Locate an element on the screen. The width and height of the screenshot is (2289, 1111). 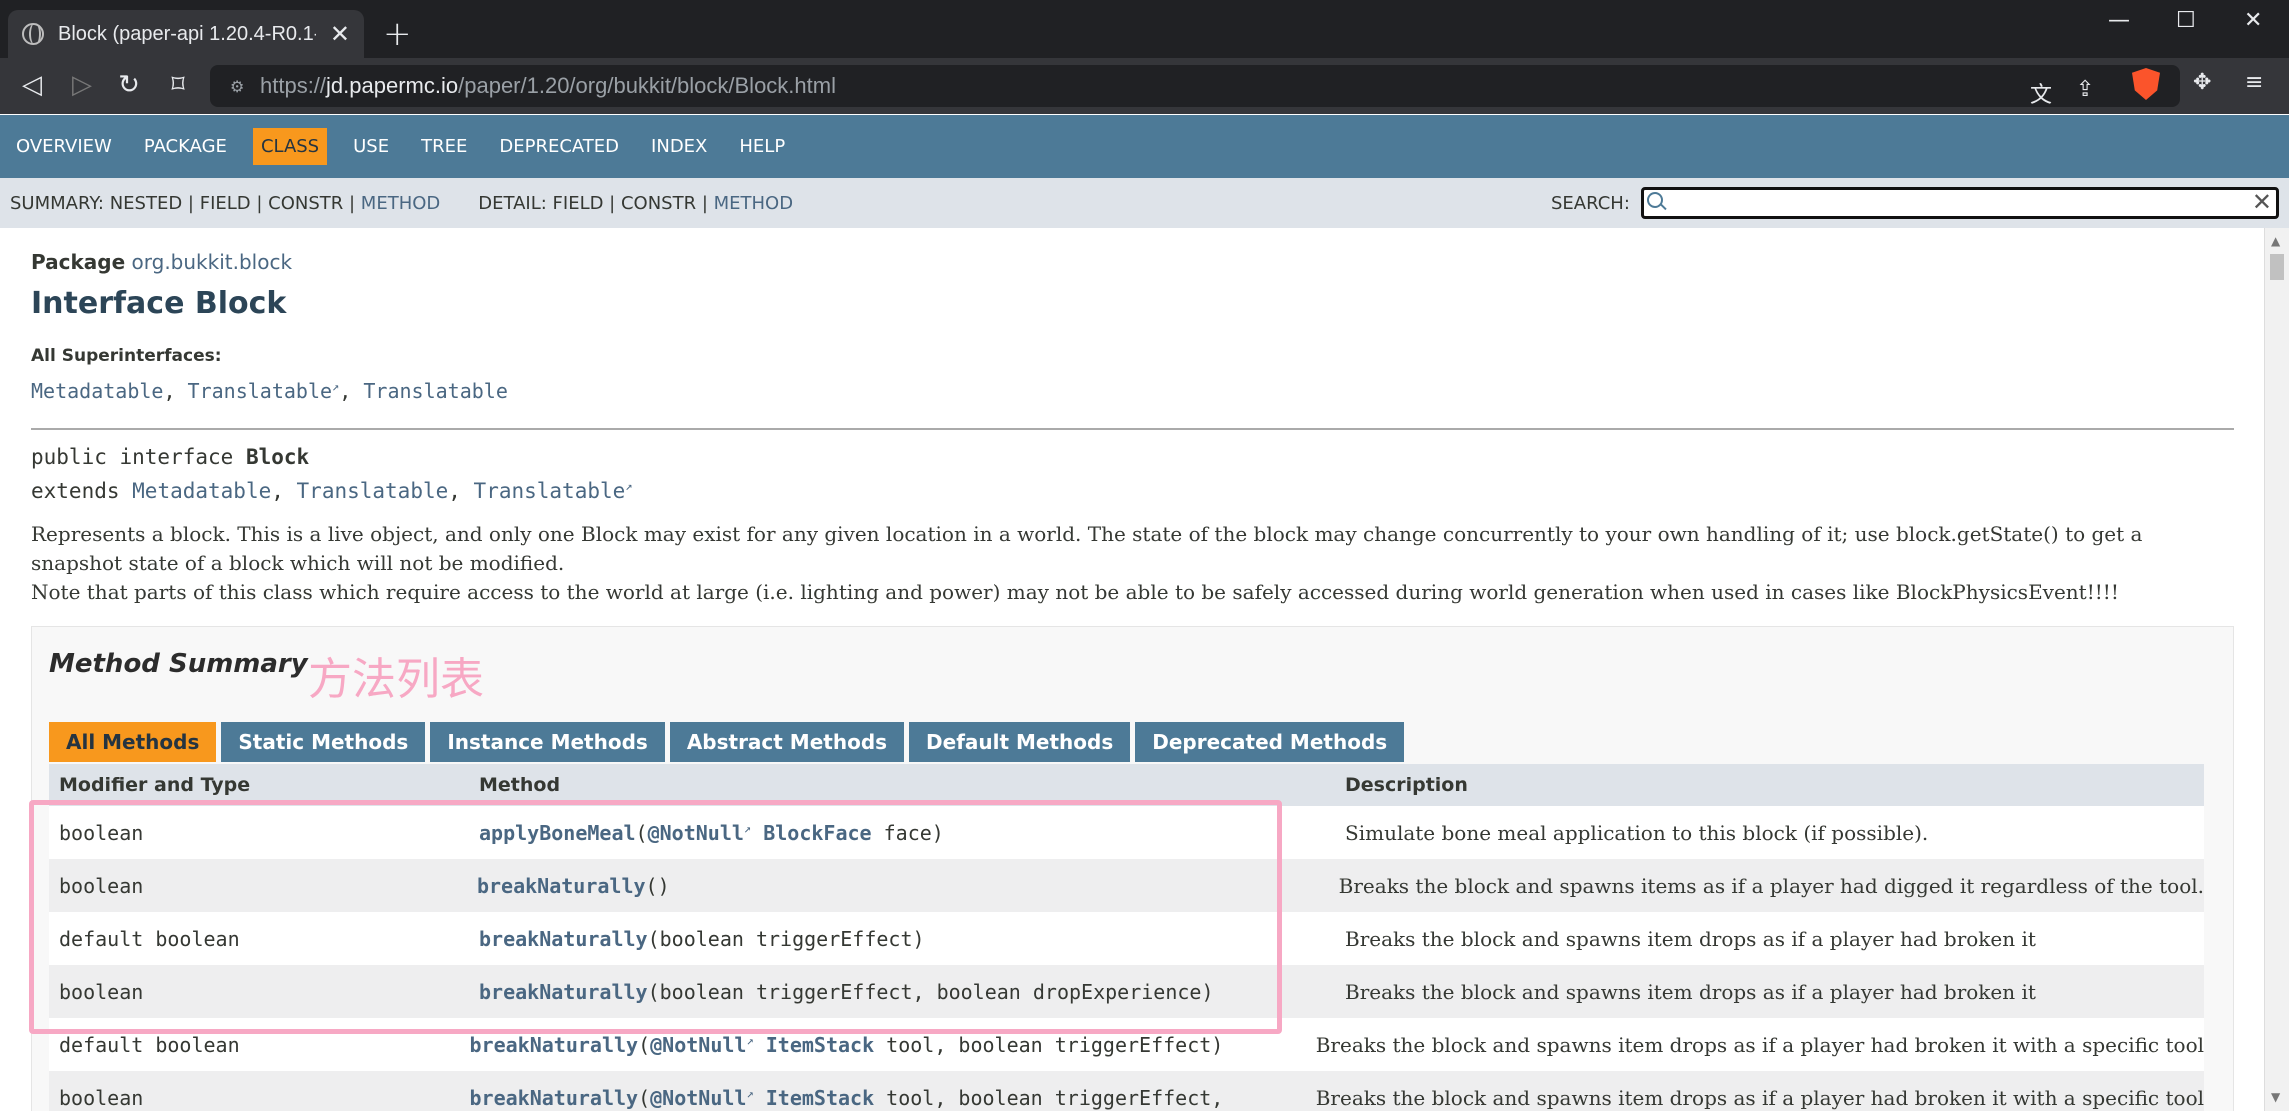
superinterface-link: Metadatable is located at coordinates (97, 391).